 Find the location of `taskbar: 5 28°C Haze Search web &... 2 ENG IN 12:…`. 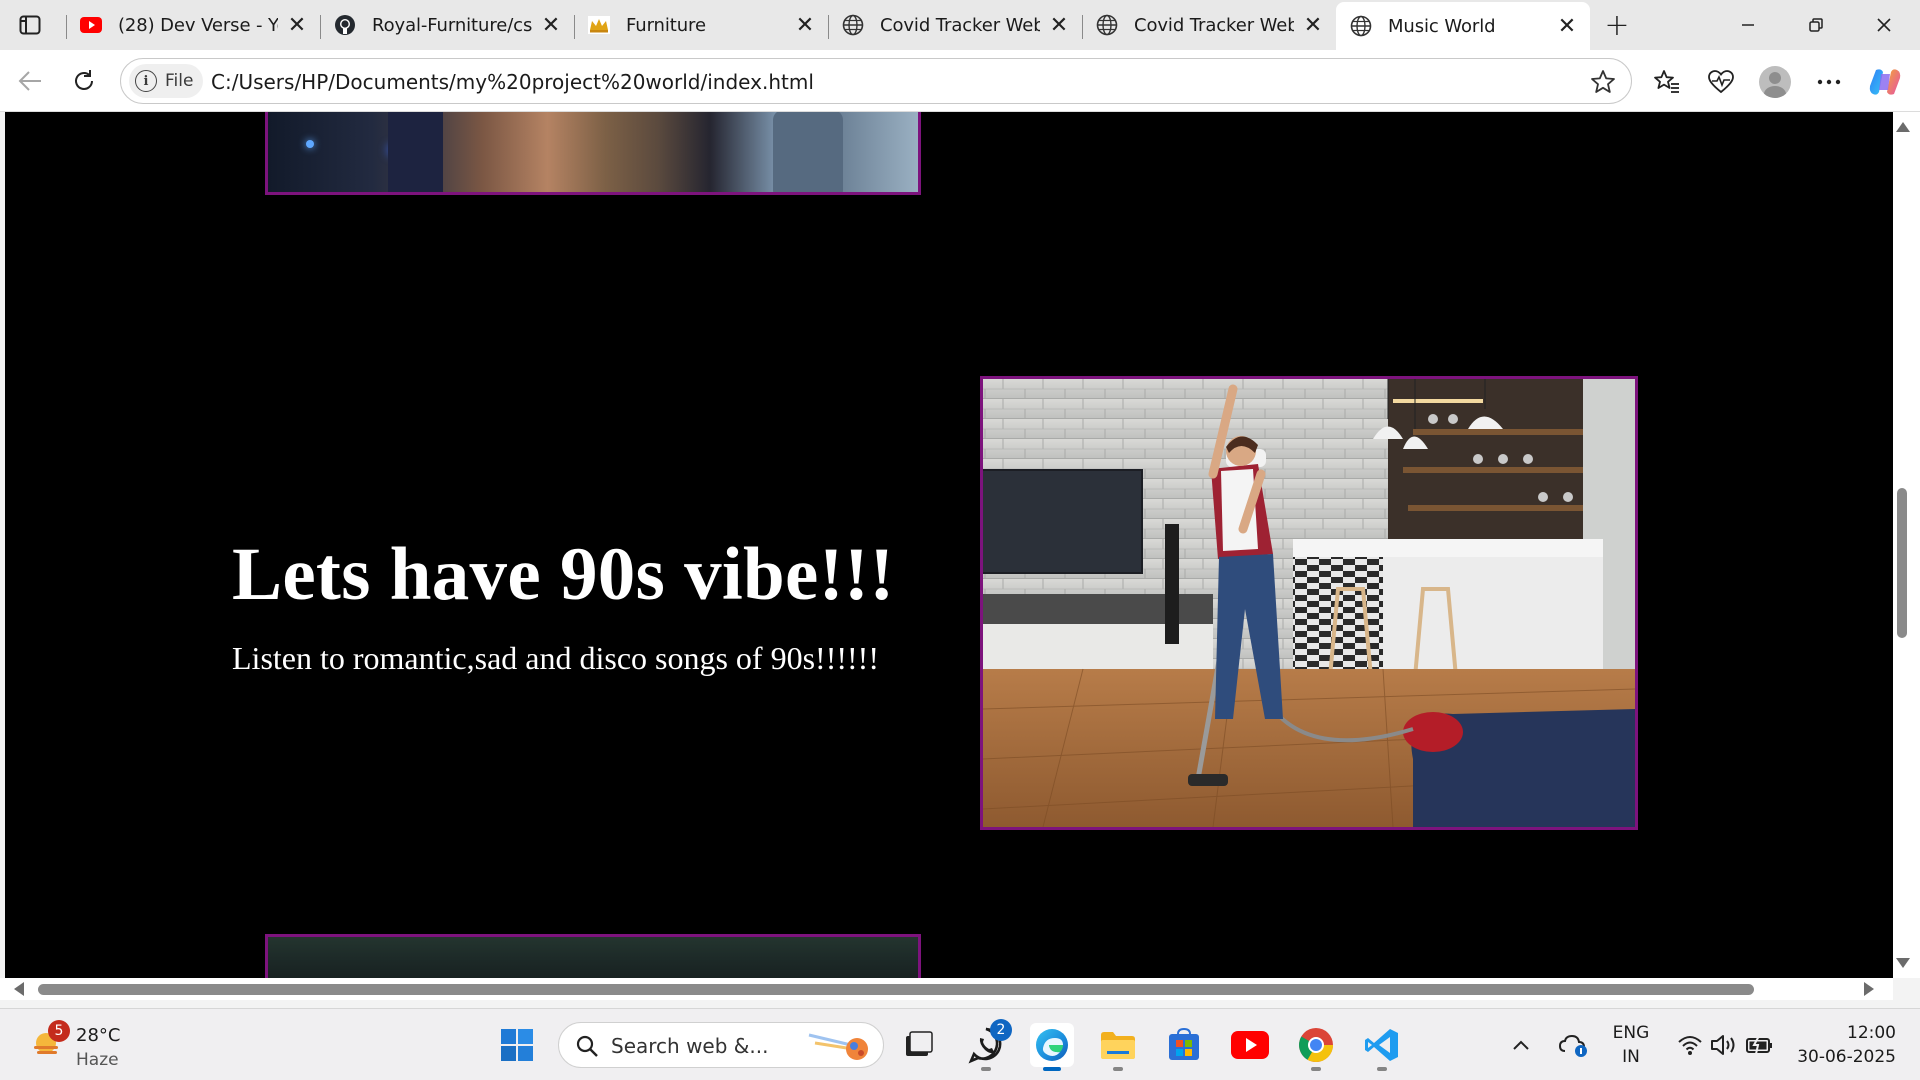

taskbar: 5 28°C Haze Search web &... 2 ENG IN 12:… is located at coordinates (960, 1044).